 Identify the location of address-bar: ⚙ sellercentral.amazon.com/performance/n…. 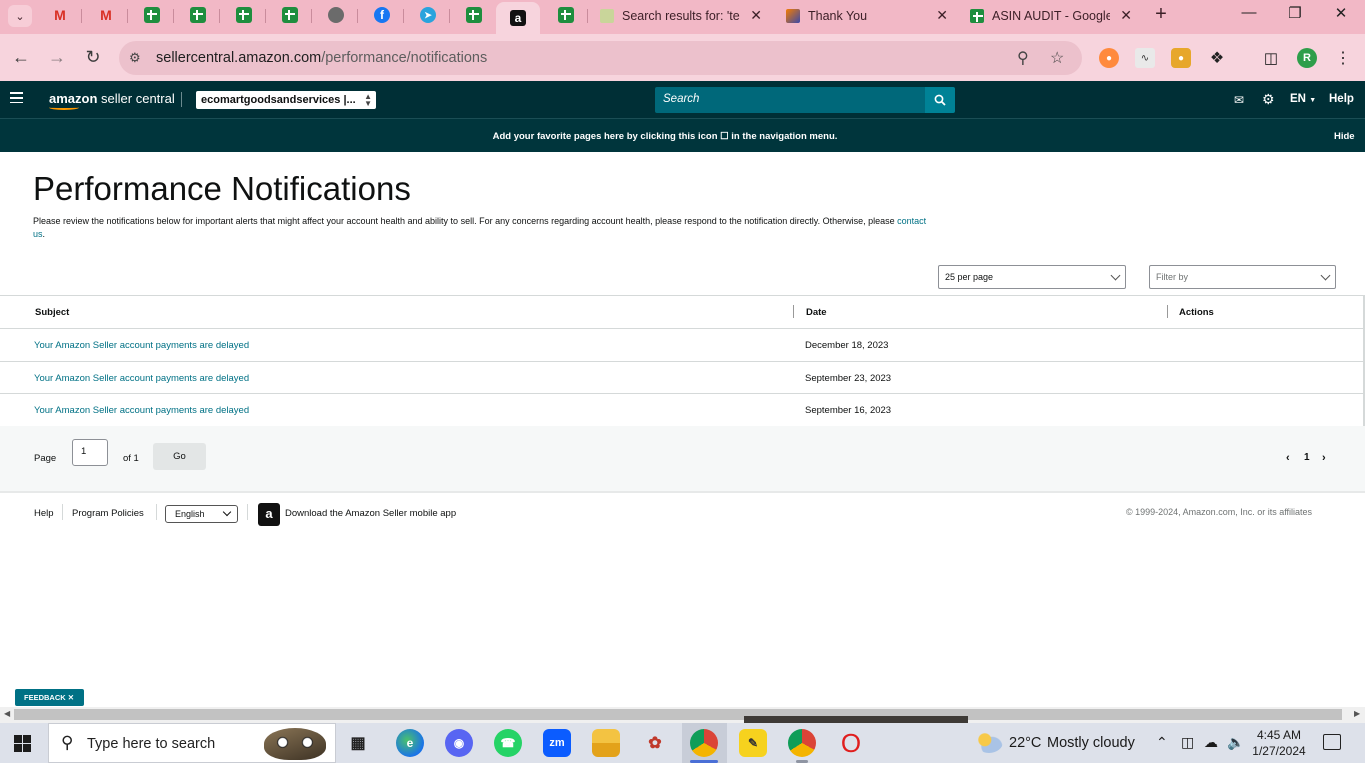
(600, 58).